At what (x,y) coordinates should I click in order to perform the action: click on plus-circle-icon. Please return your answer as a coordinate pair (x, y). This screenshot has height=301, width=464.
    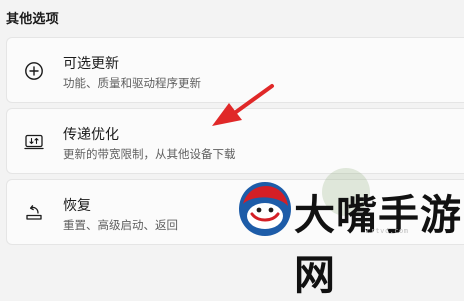
    Looking at the image, I should click on (34, 71).